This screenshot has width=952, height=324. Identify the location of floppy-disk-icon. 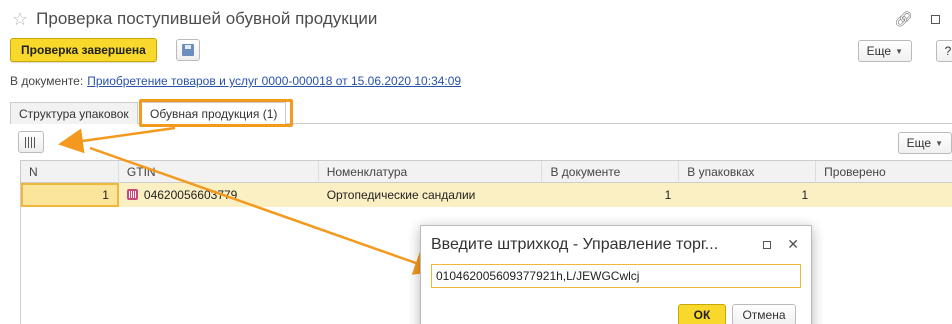
(188, 50).